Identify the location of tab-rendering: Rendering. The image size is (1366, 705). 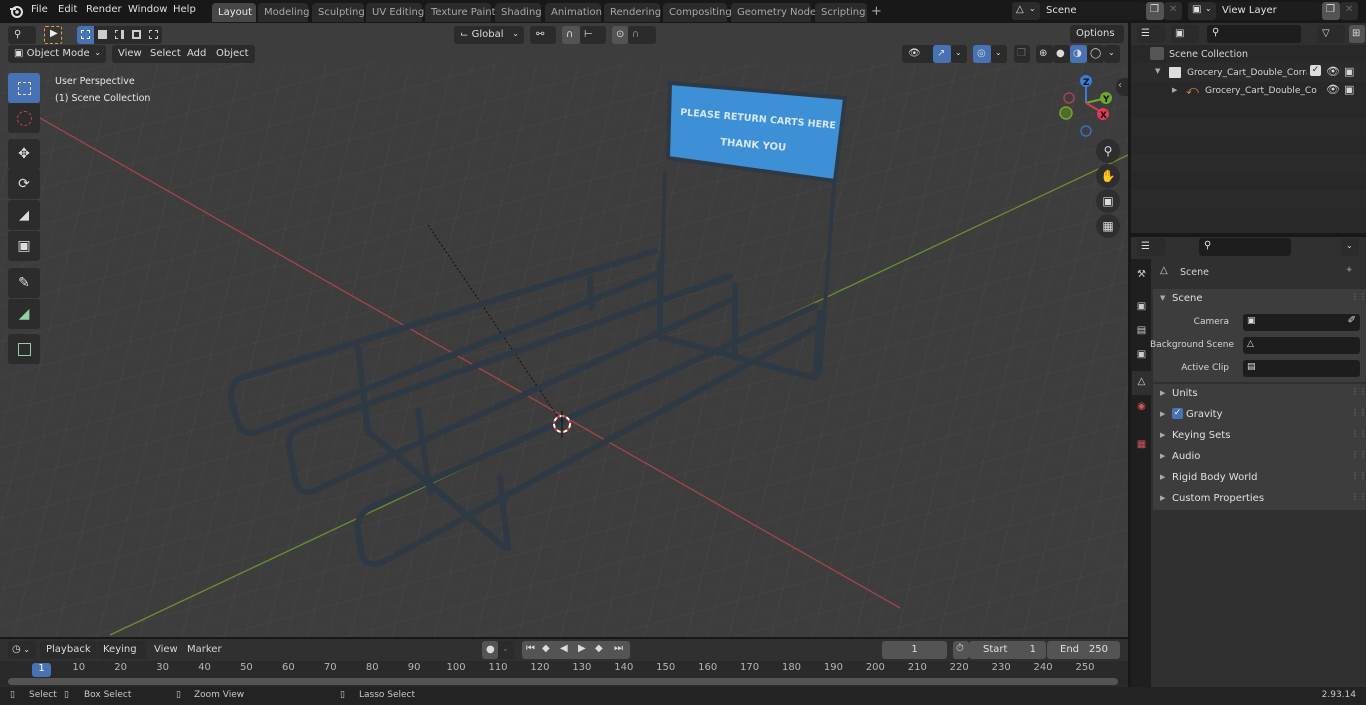
(632, 12).